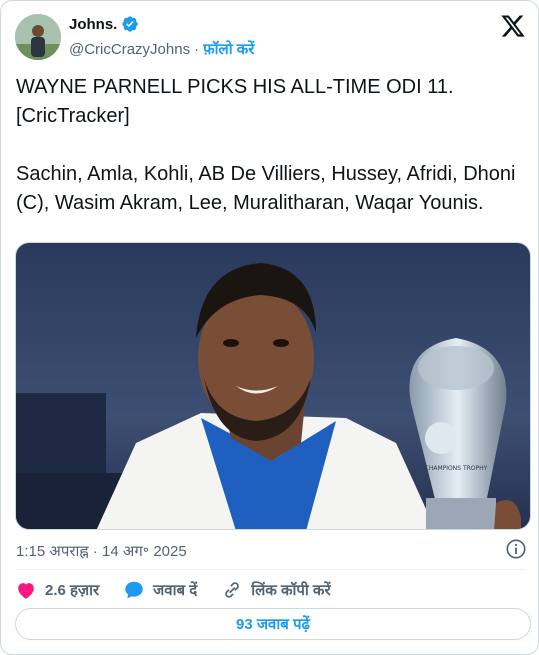 The width and height of the screenshot is (539, 655). I want to click on like-button: 2.6 हज़ार, so click(57, 590).